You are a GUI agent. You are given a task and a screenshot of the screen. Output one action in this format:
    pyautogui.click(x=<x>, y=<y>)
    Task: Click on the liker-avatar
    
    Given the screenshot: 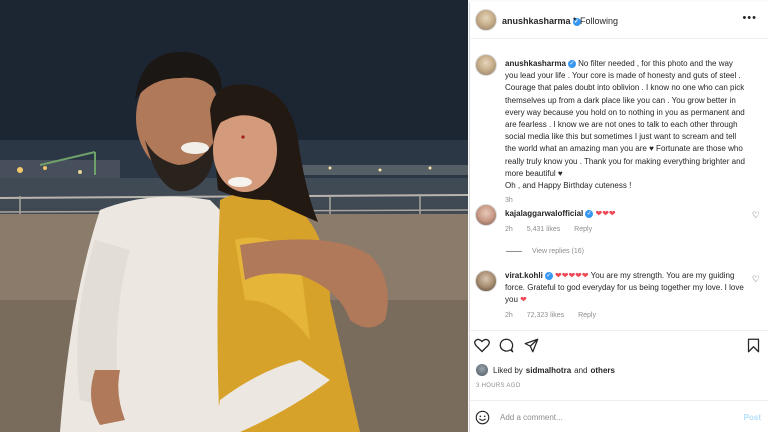 What is the action you would take?
    pyautogui.click(x=482, y=370)
    